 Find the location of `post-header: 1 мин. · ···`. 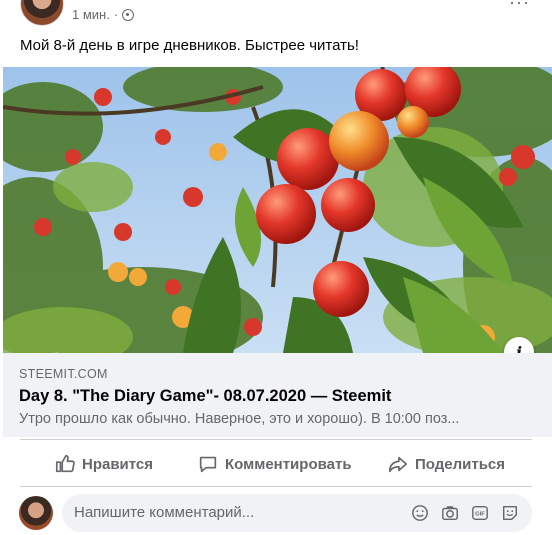

post-header: 1 мин. · ··· is located at coordinates (276, 15).